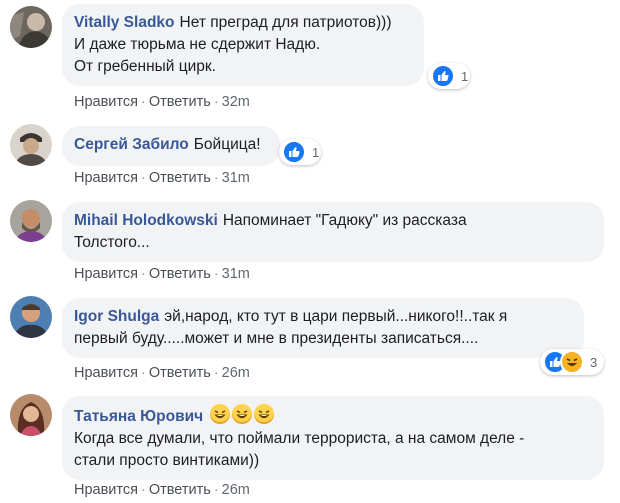 The image size is (620, 503). Describe the element at coordinates (167, 460) in the screenshot. I see `comment-text: стали просто винтиками))` at that location.